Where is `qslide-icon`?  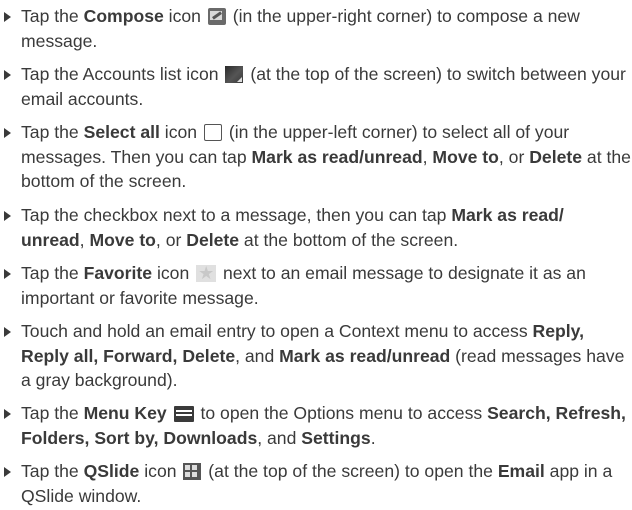
qslide-icon is located at coordinates (192, 471).